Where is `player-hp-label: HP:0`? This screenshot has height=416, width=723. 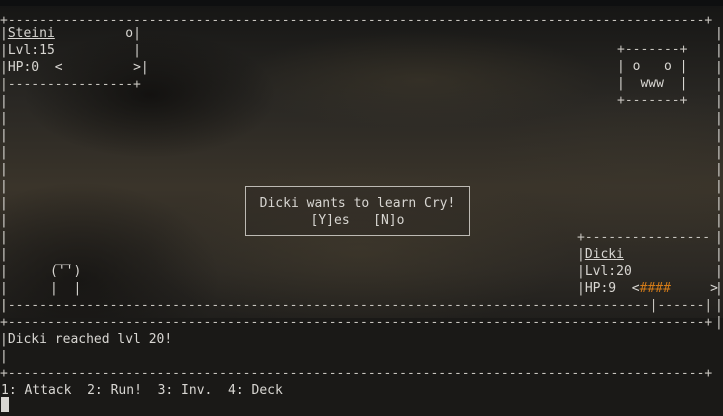
player-hp-label: HP:0 is located at coordinates (23, 67).